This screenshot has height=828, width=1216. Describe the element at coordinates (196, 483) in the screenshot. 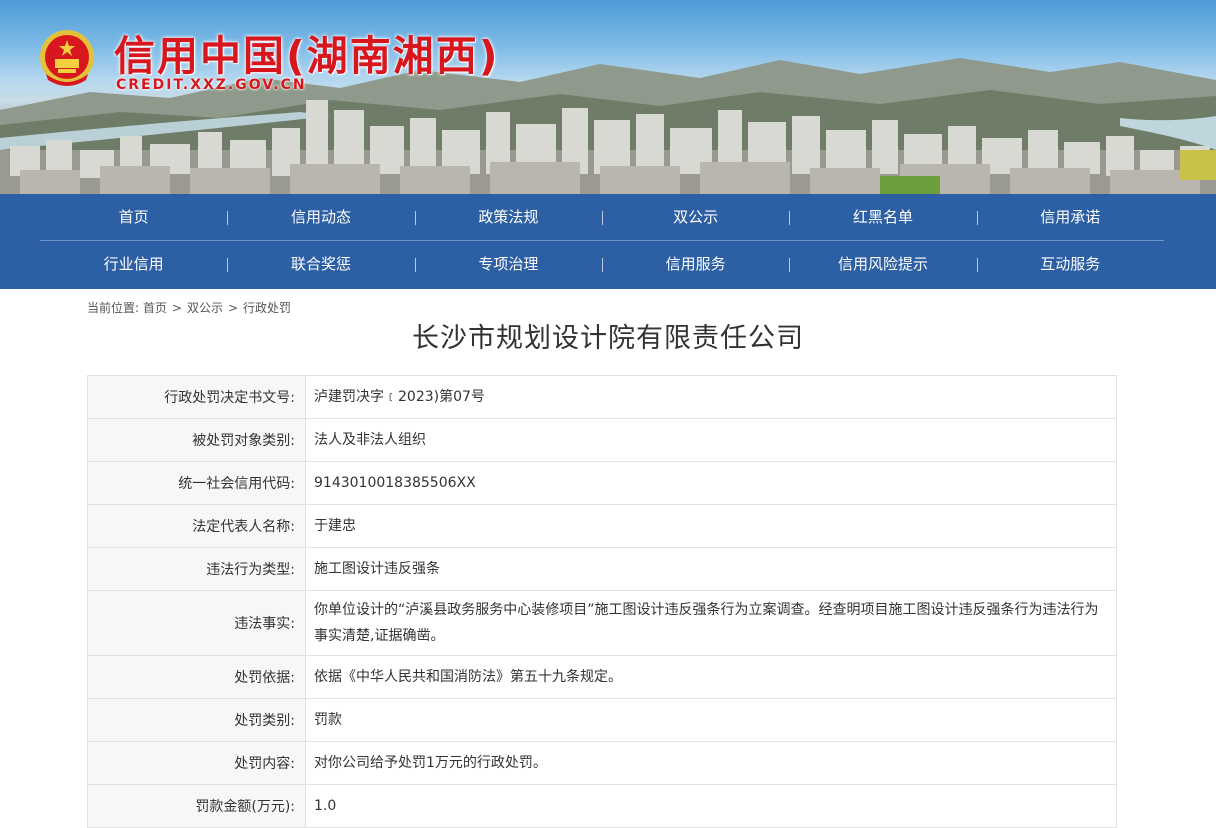

I see `field-label: 统一社会信用代码:` at that location.